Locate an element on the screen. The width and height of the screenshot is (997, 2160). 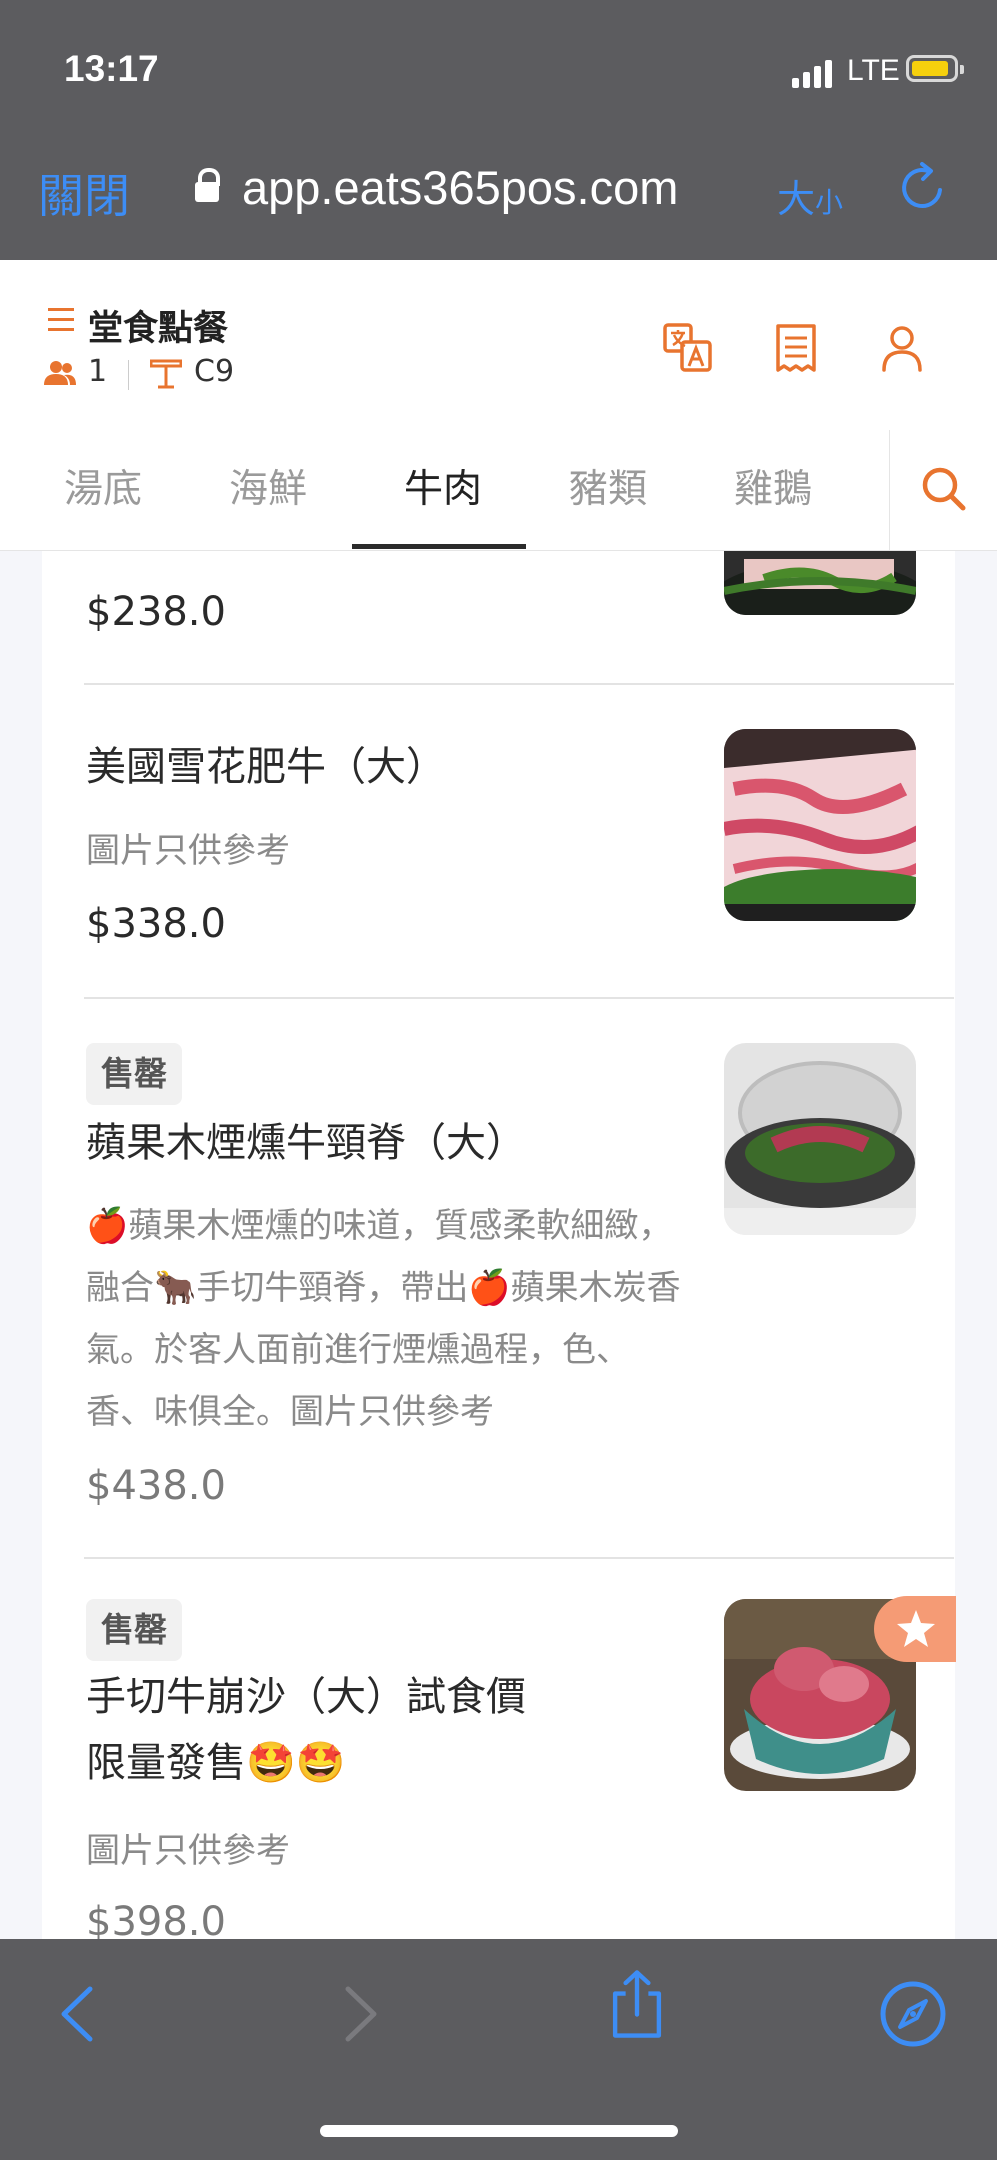
star-icon is located at coordinates (916, 1628).